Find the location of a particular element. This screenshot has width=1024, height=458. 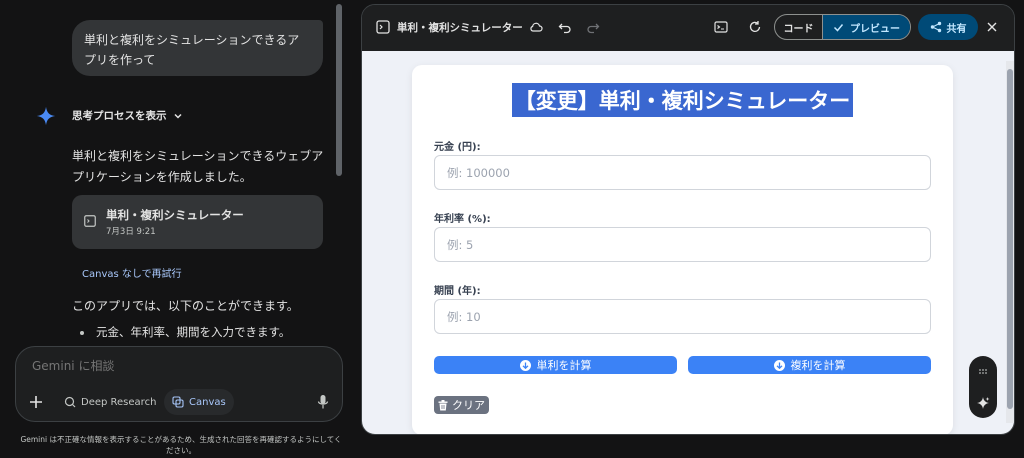

list-item-text: 元金、年利率、期間を入力できます。 is located at coordinates (193, 332).